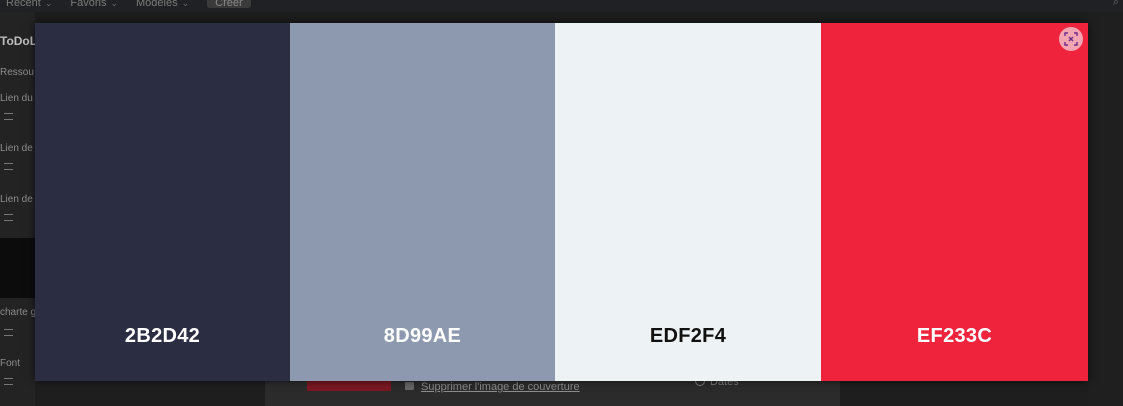 The height and width of the screenshot is (406, 1123). Describe the element at coordinates (23, 4) in the screenshot. I see `menu-recent-label: Récent` at that location.